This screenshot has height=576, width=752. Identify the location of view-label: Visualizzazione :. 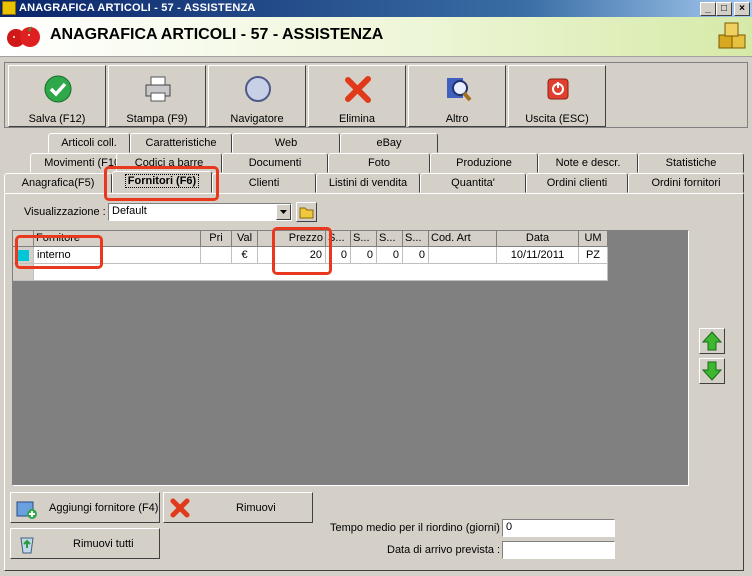
(65, 212).